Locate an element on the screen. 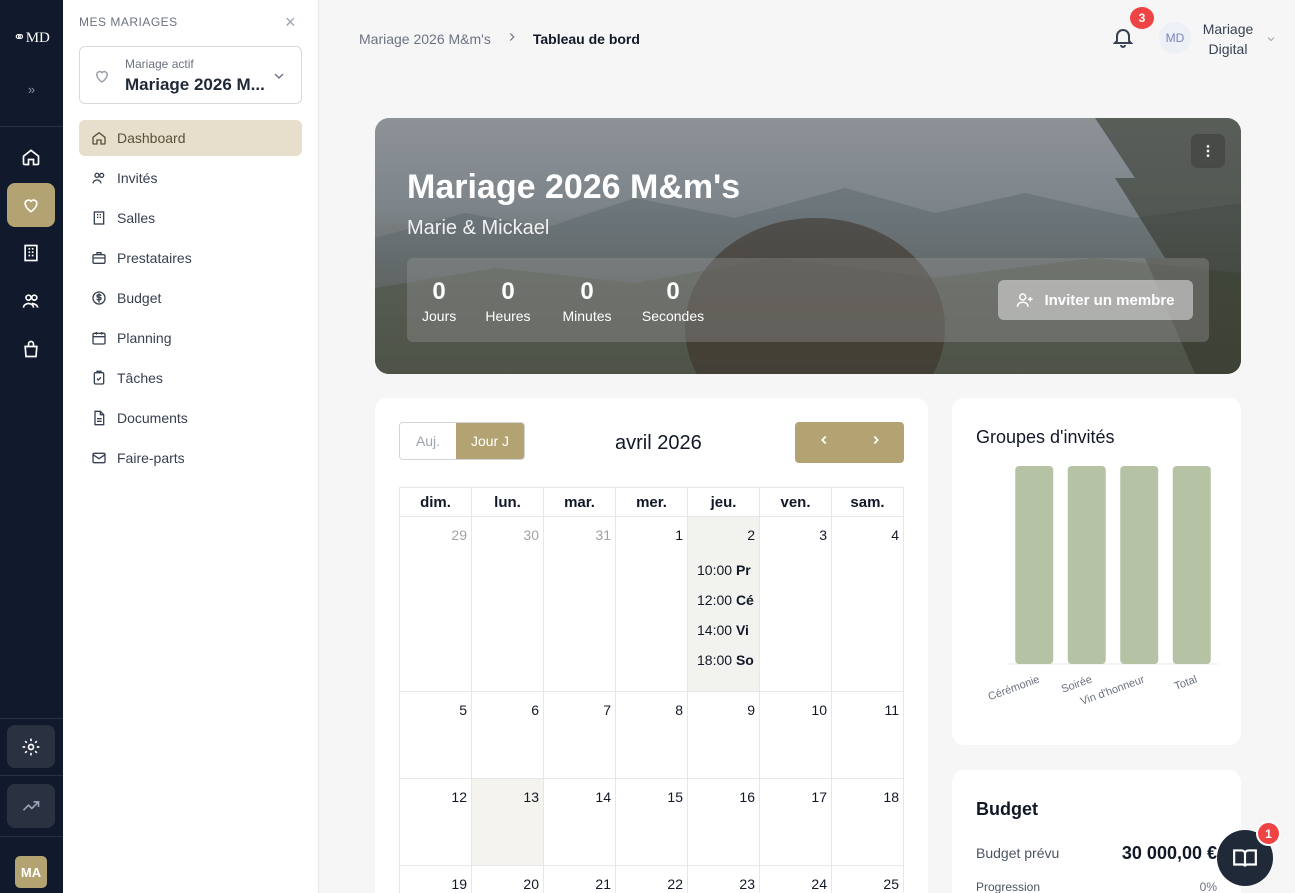  app-logo: ⚭MD is located at coordinates (31, 37).